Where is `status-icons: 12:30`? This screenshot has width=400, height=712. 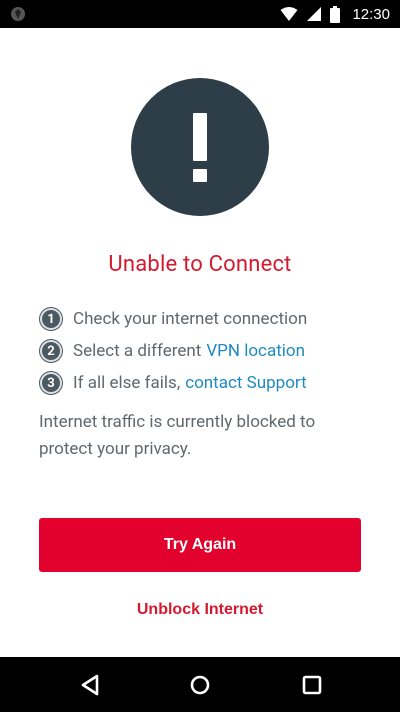 status-icons: 12:30 is located at coordinates (335, 14).